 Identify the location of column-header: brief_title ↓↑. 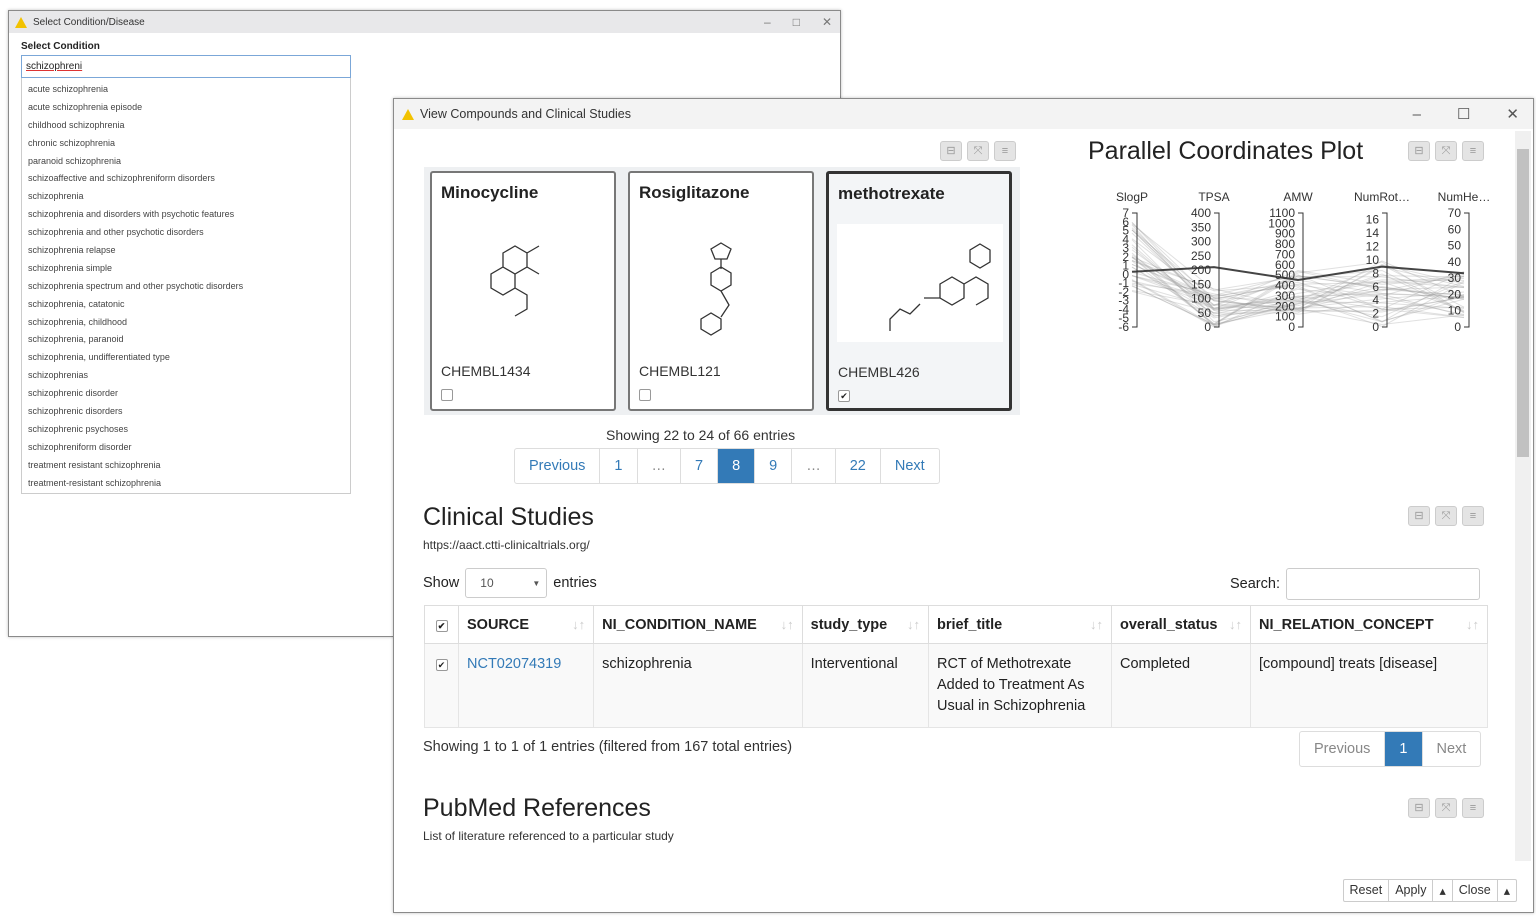
(1019, 624).